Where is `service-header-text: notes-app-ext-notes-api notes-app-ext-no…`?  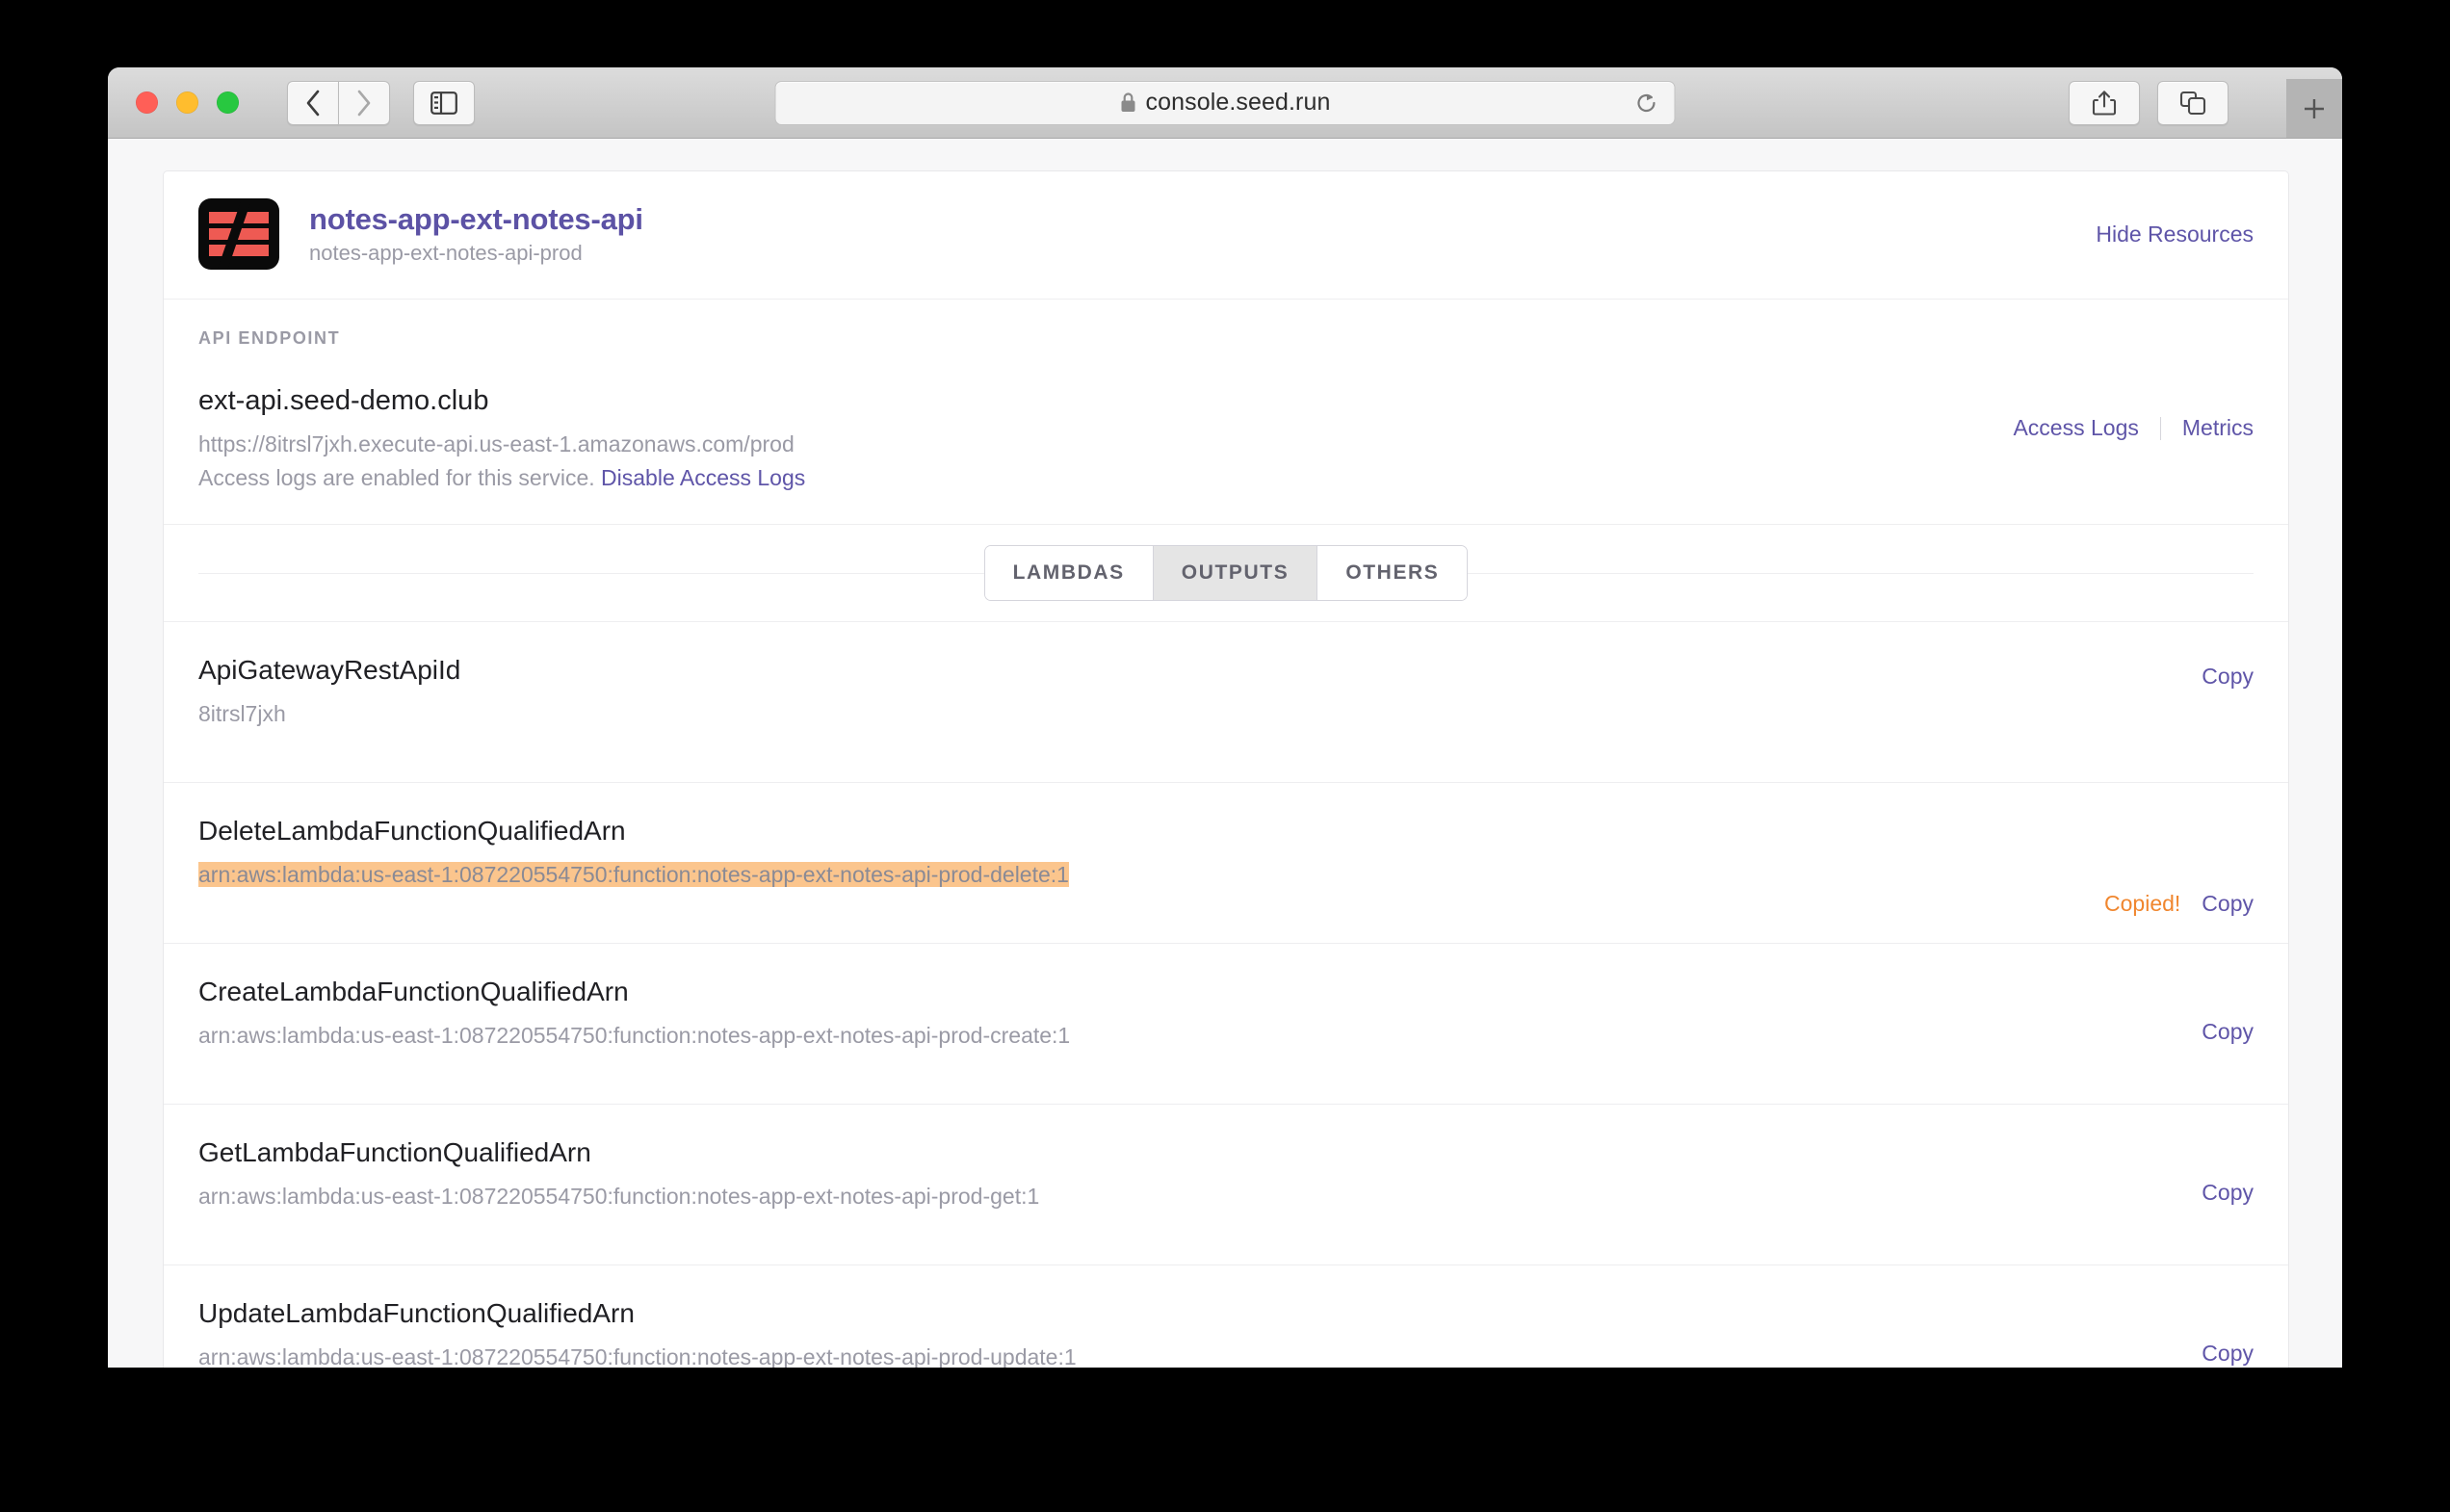 service-header-text: notes-app-ext-notes-api notes-app-ext-no… is located at coordinates (476, 234).